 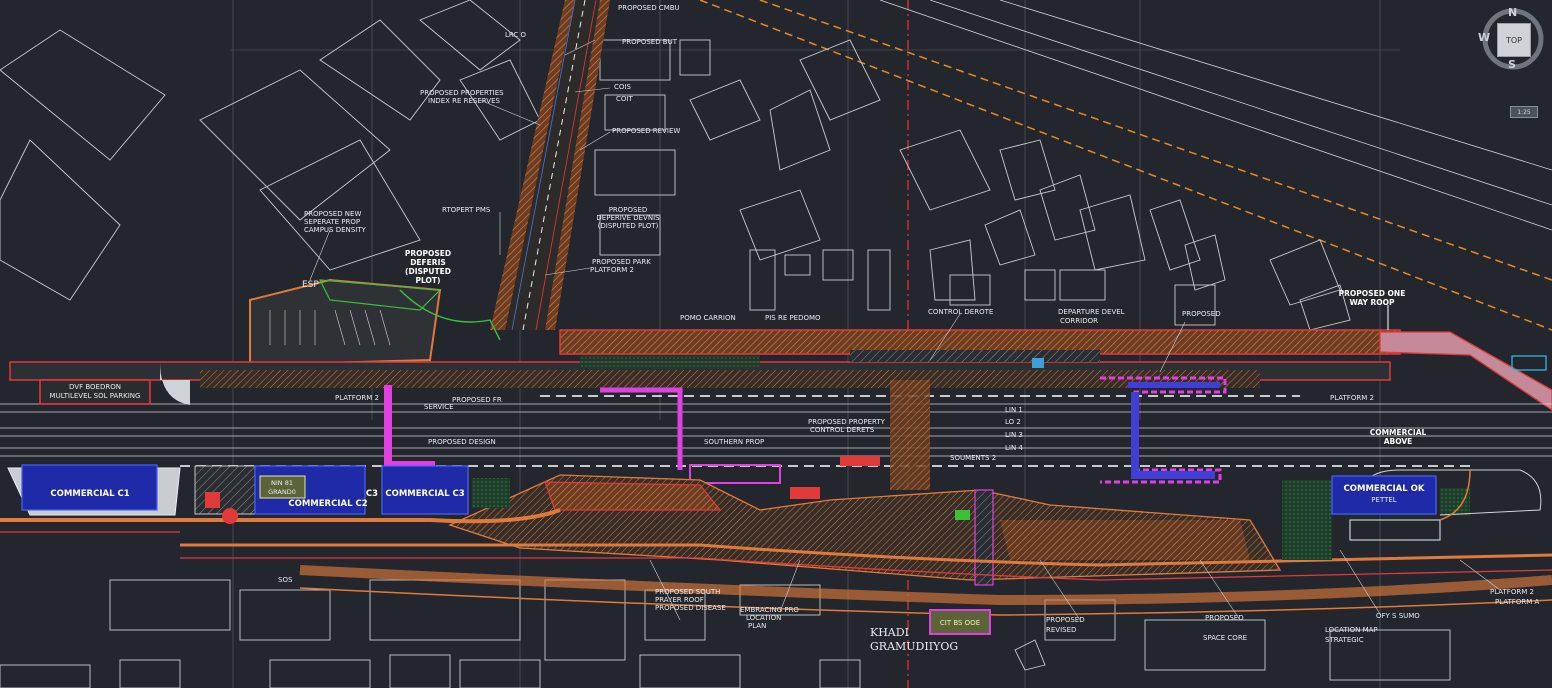 What do you see at coordinates (1351, 630) in the screenshot?
I see `note-43: LOCATION MAP` at bounding box center [1351, 630].